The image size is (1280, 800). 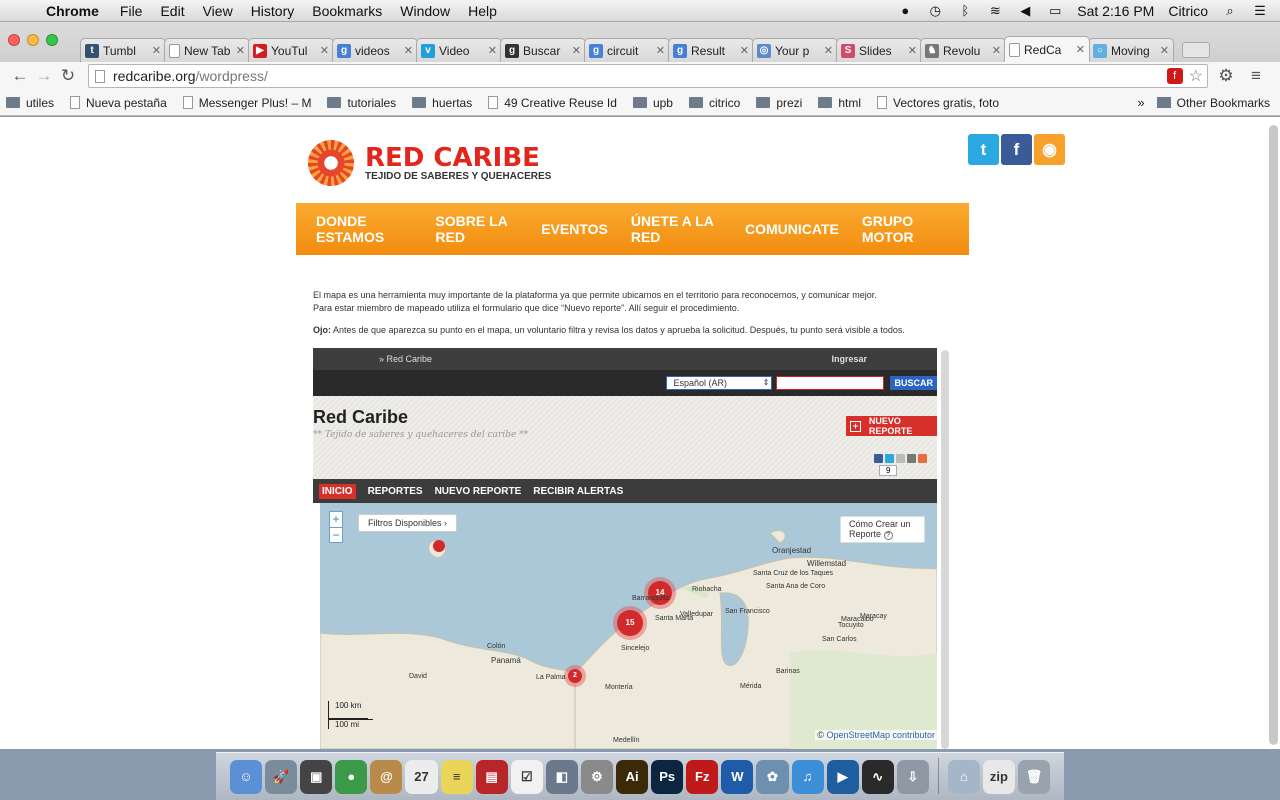 What do you see at coordinates (386, 777) in the screenshot?
I see `mail-icon: @` at bounding box center [386, 777].